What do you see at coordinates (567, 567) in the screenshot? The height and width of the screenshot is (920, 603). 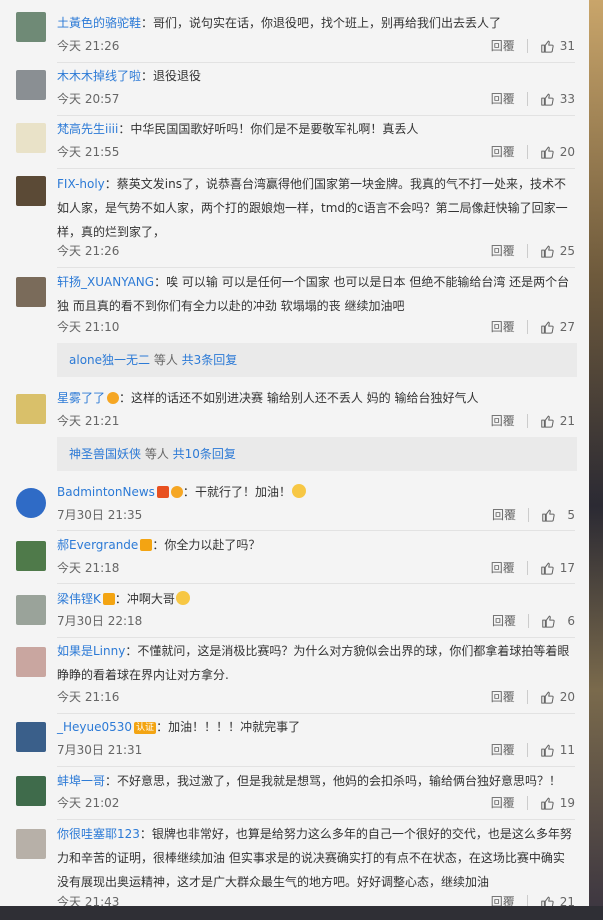 I see `like-count: 17` at bounding box center [567, 567].